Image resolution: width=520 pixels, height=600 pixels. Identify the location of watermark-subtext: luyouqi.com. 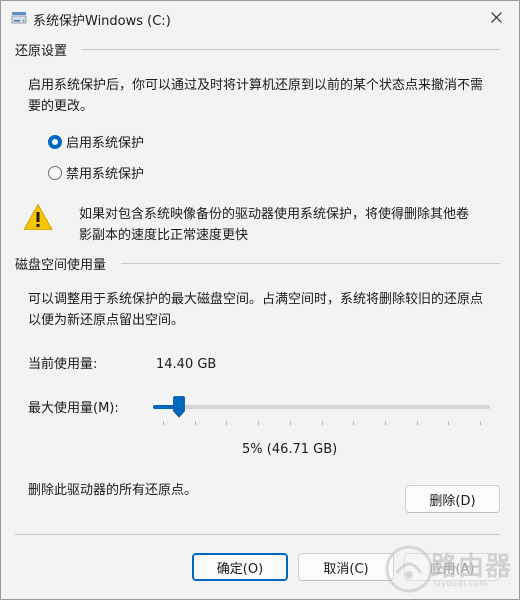
(460, 583).